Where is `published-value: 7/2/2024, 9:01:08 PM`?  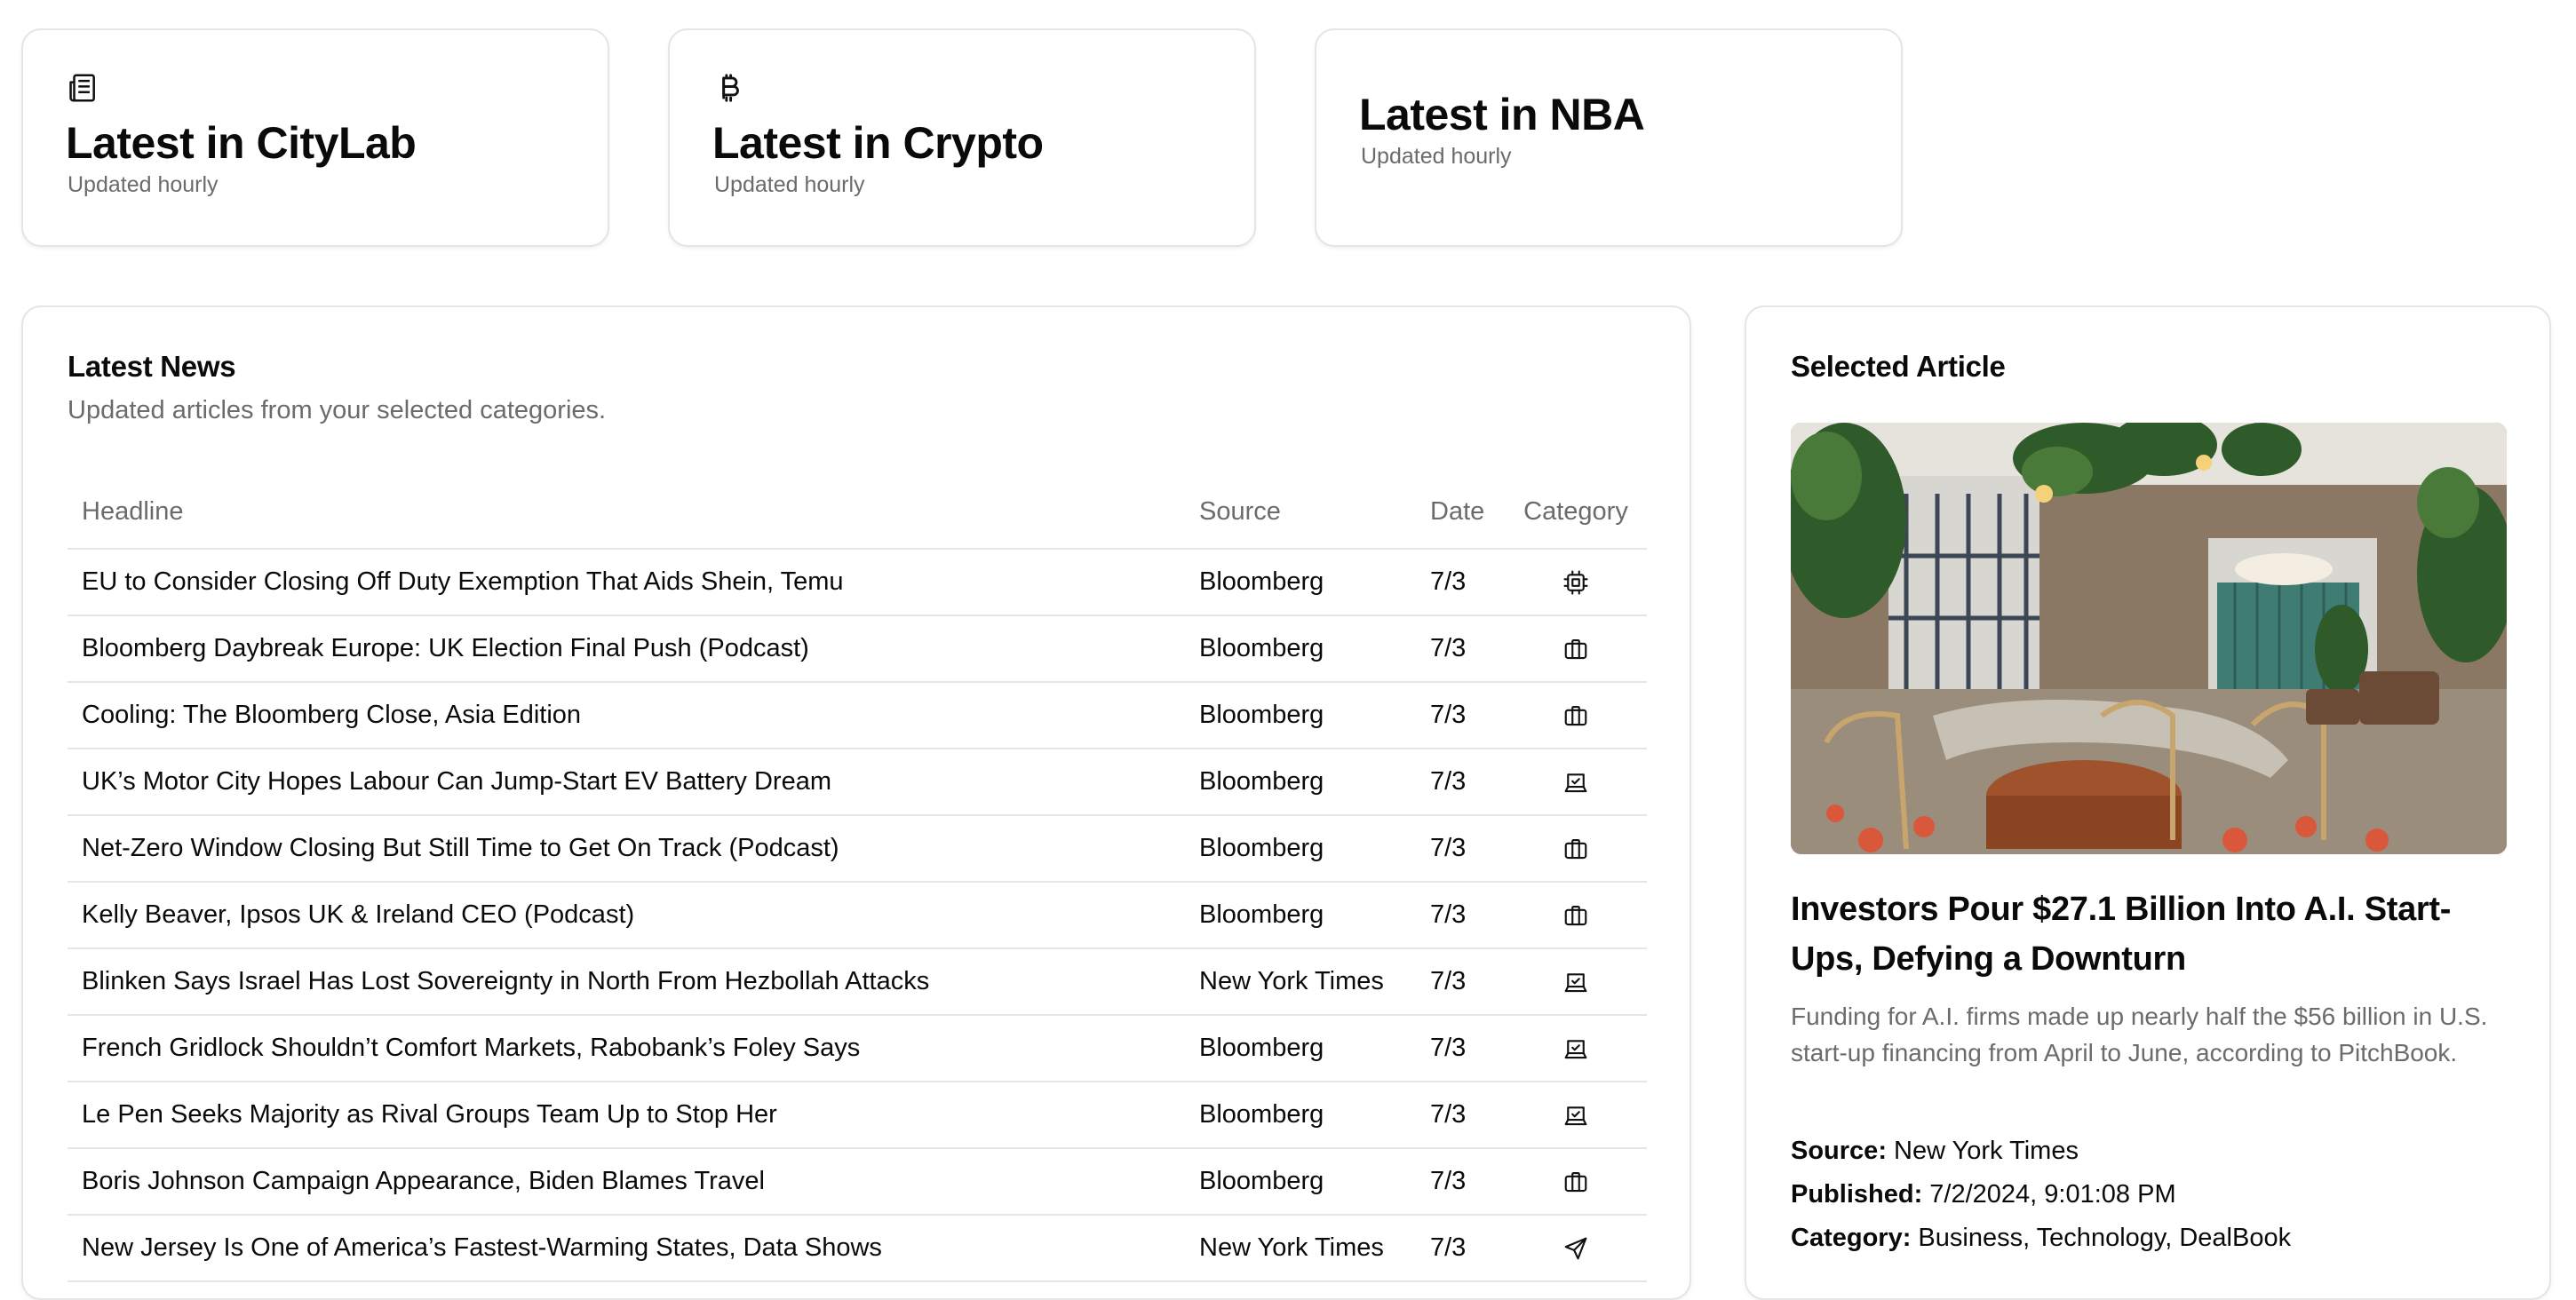 published-value: 7/2/2024, 9:01:08 PM is located at coordinates (2052, 1194).